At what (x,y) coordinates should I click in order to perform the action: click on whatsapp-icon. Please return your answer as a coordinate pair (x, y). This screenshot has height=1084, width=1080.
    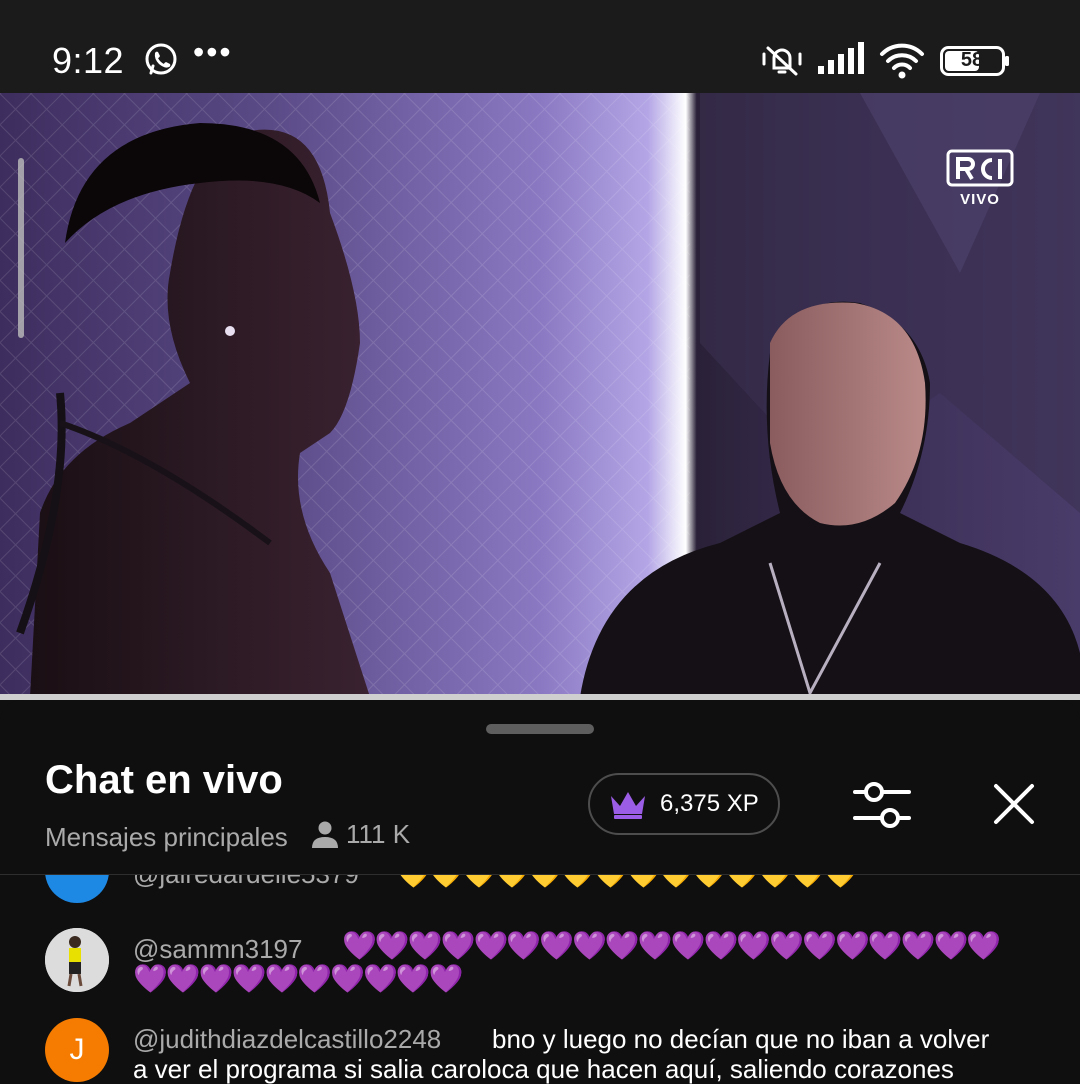
    Looking at the image, I should click on (161, 59).